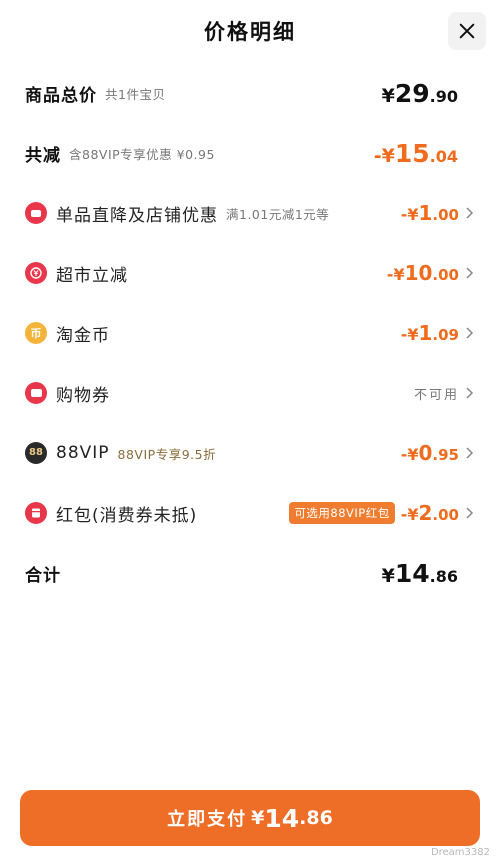 This screenshot has height=864, width=500. I want to click on pay-now-button: 立即支付 ¥ 14 .86, so click(250, 818).